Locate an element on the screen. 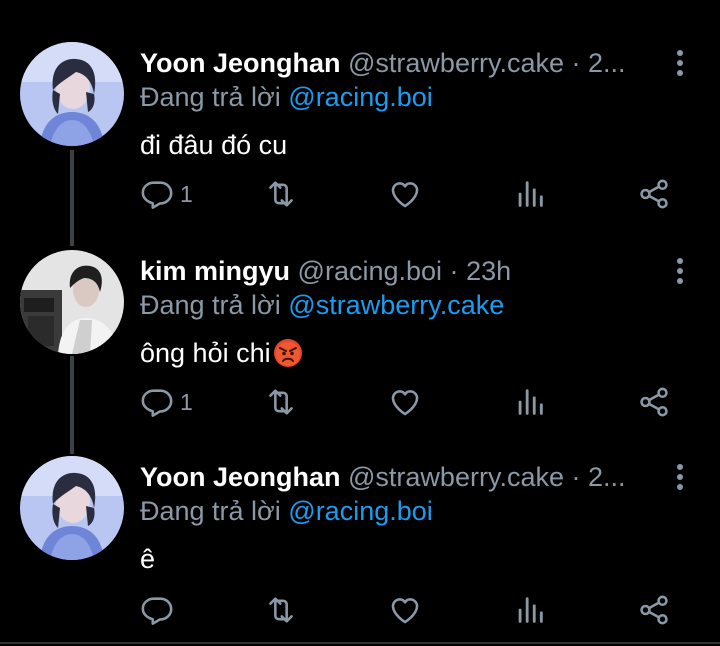 This screenshot has width=720, height=646. angry-face-emoji-icon is located at coordinates (288, 353).